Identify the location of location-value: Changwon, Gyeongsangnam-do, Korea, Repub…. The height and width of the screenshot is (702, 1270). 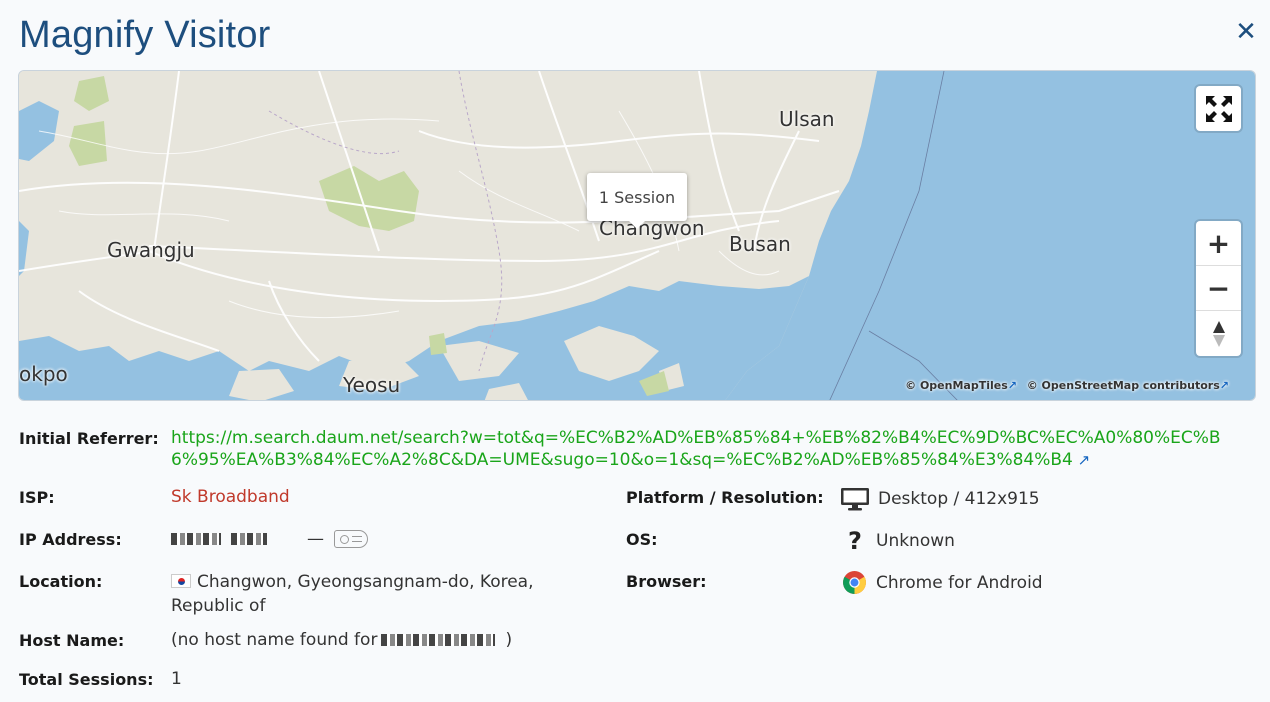
(391, 594).